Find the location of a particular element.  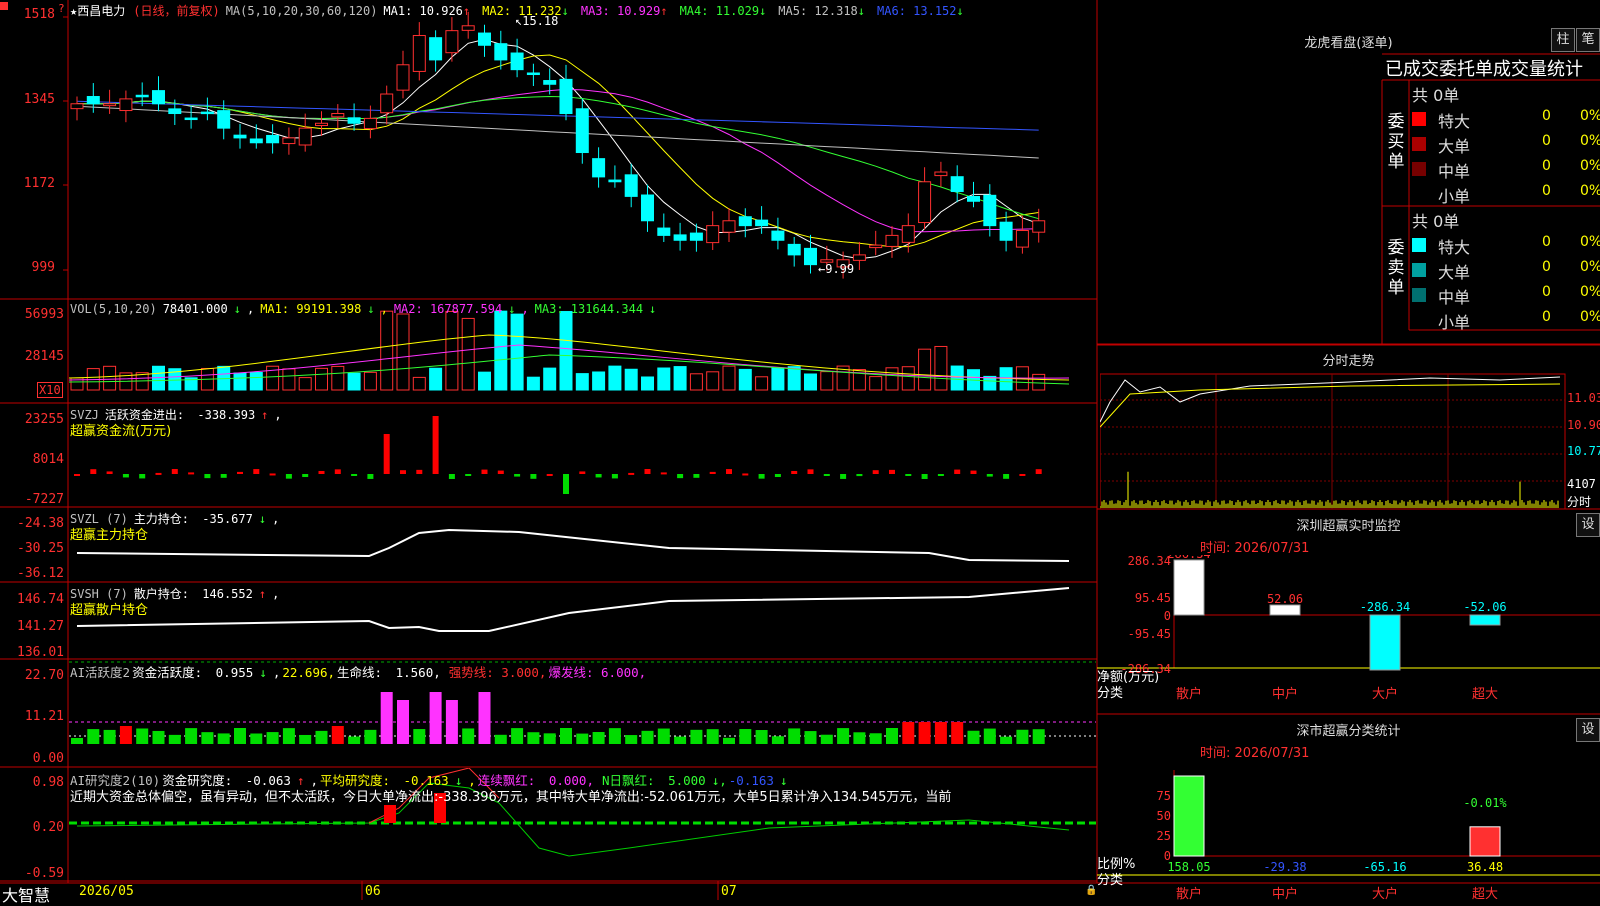

class-axis-label: 75 is located at coordinates (1164, 796).